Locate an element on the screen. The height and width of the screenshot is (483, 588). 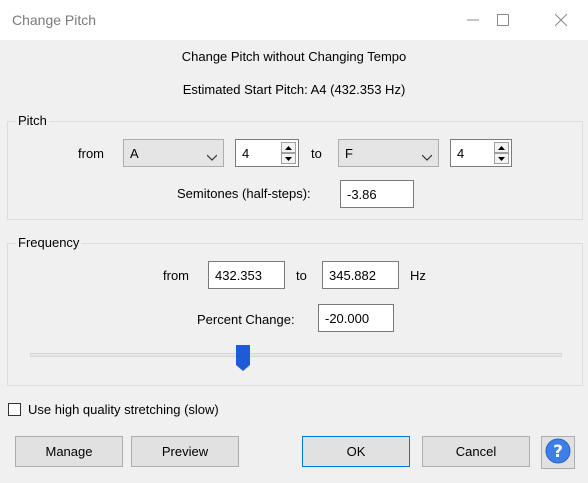
to-note-select: F is located at coordinates (388, 153).